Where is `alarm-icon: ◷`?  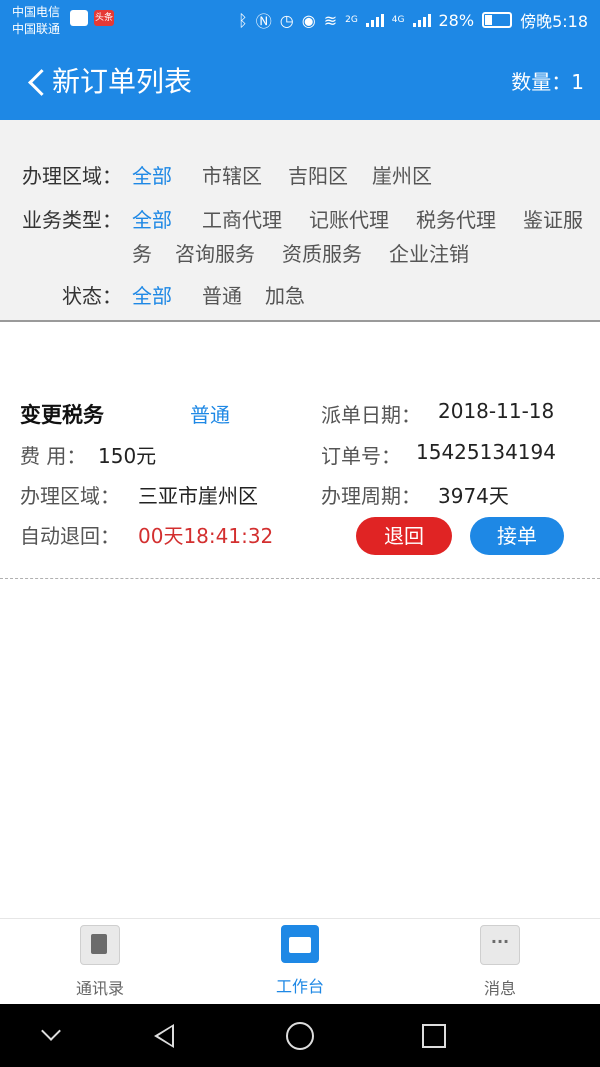
alarm-icon: ◷ is located at coordinates (286, 20).